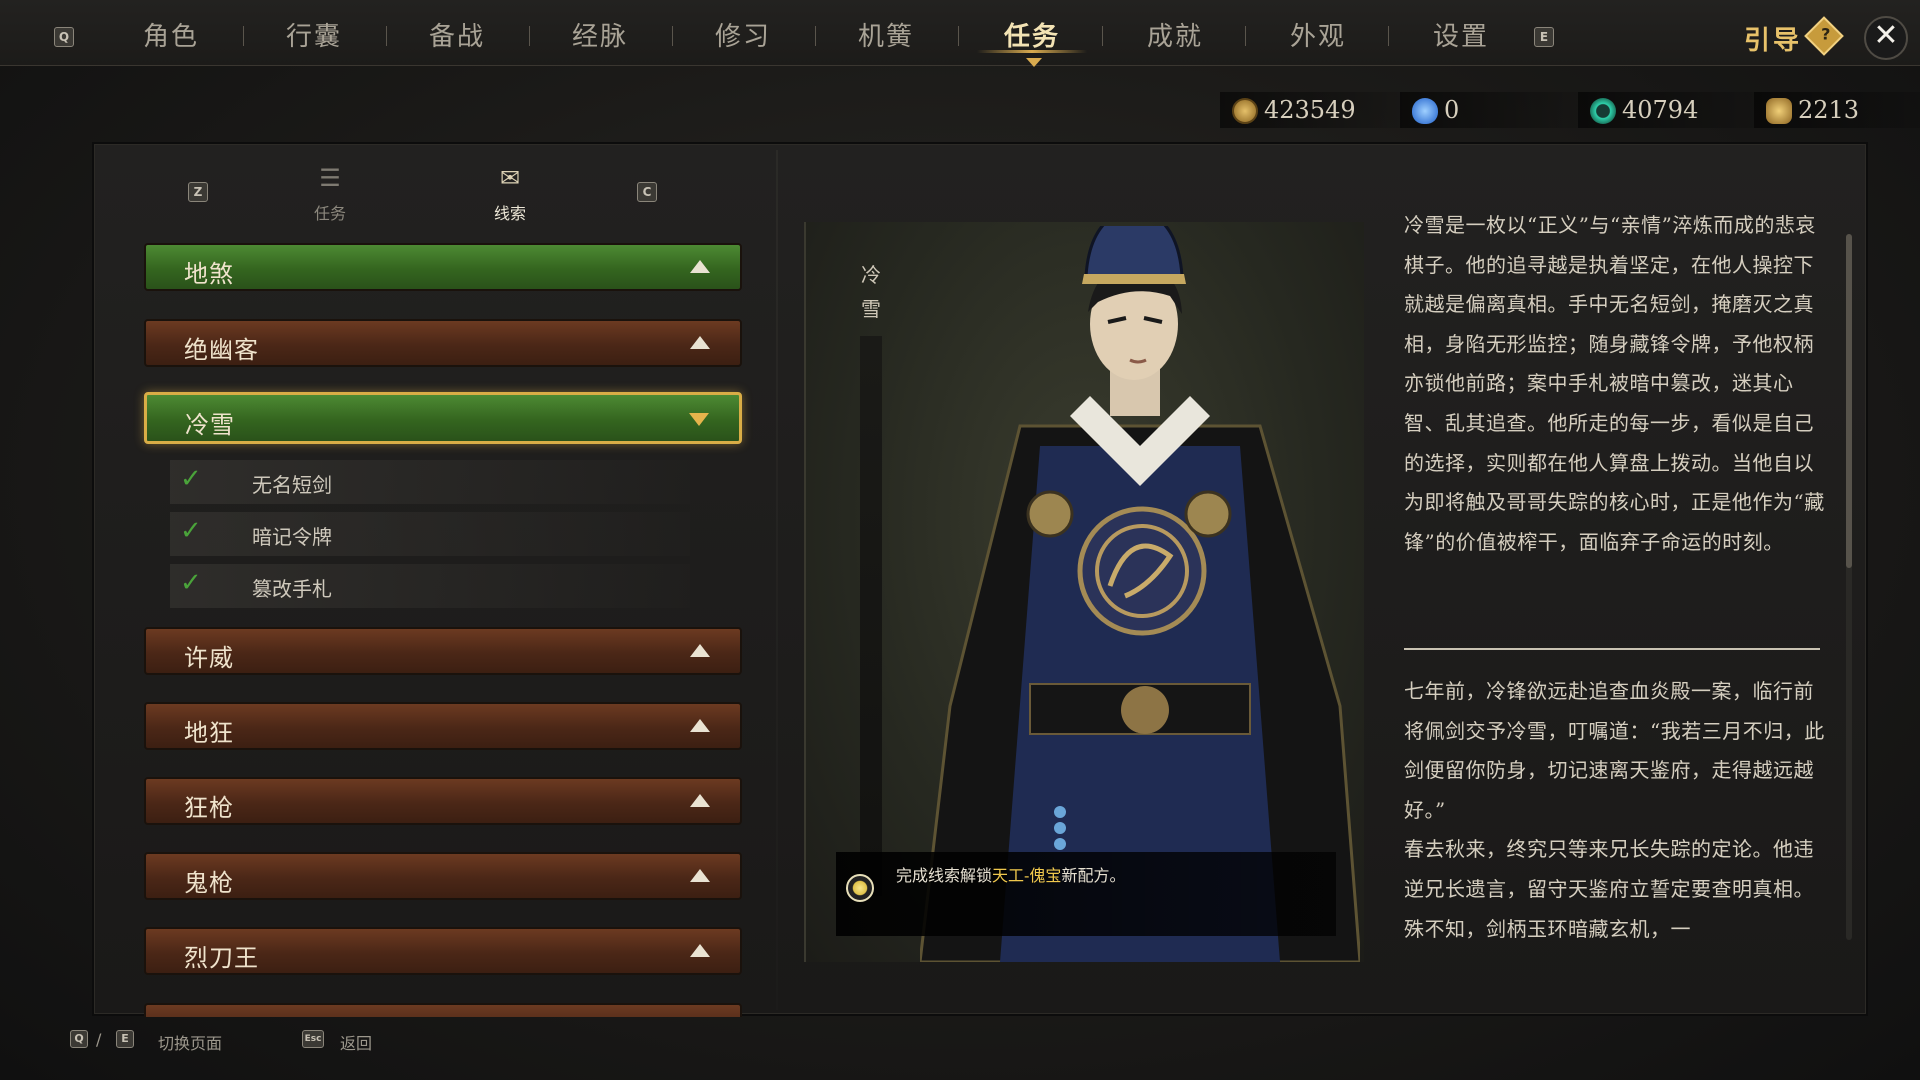 Image resolution: width=1920 pixels, height=1080 pixels. What do you see at coordinates (209, 883) in the screenshot?
I see `clue-group-name: 鬼枪` at bounding box center [209, 883].